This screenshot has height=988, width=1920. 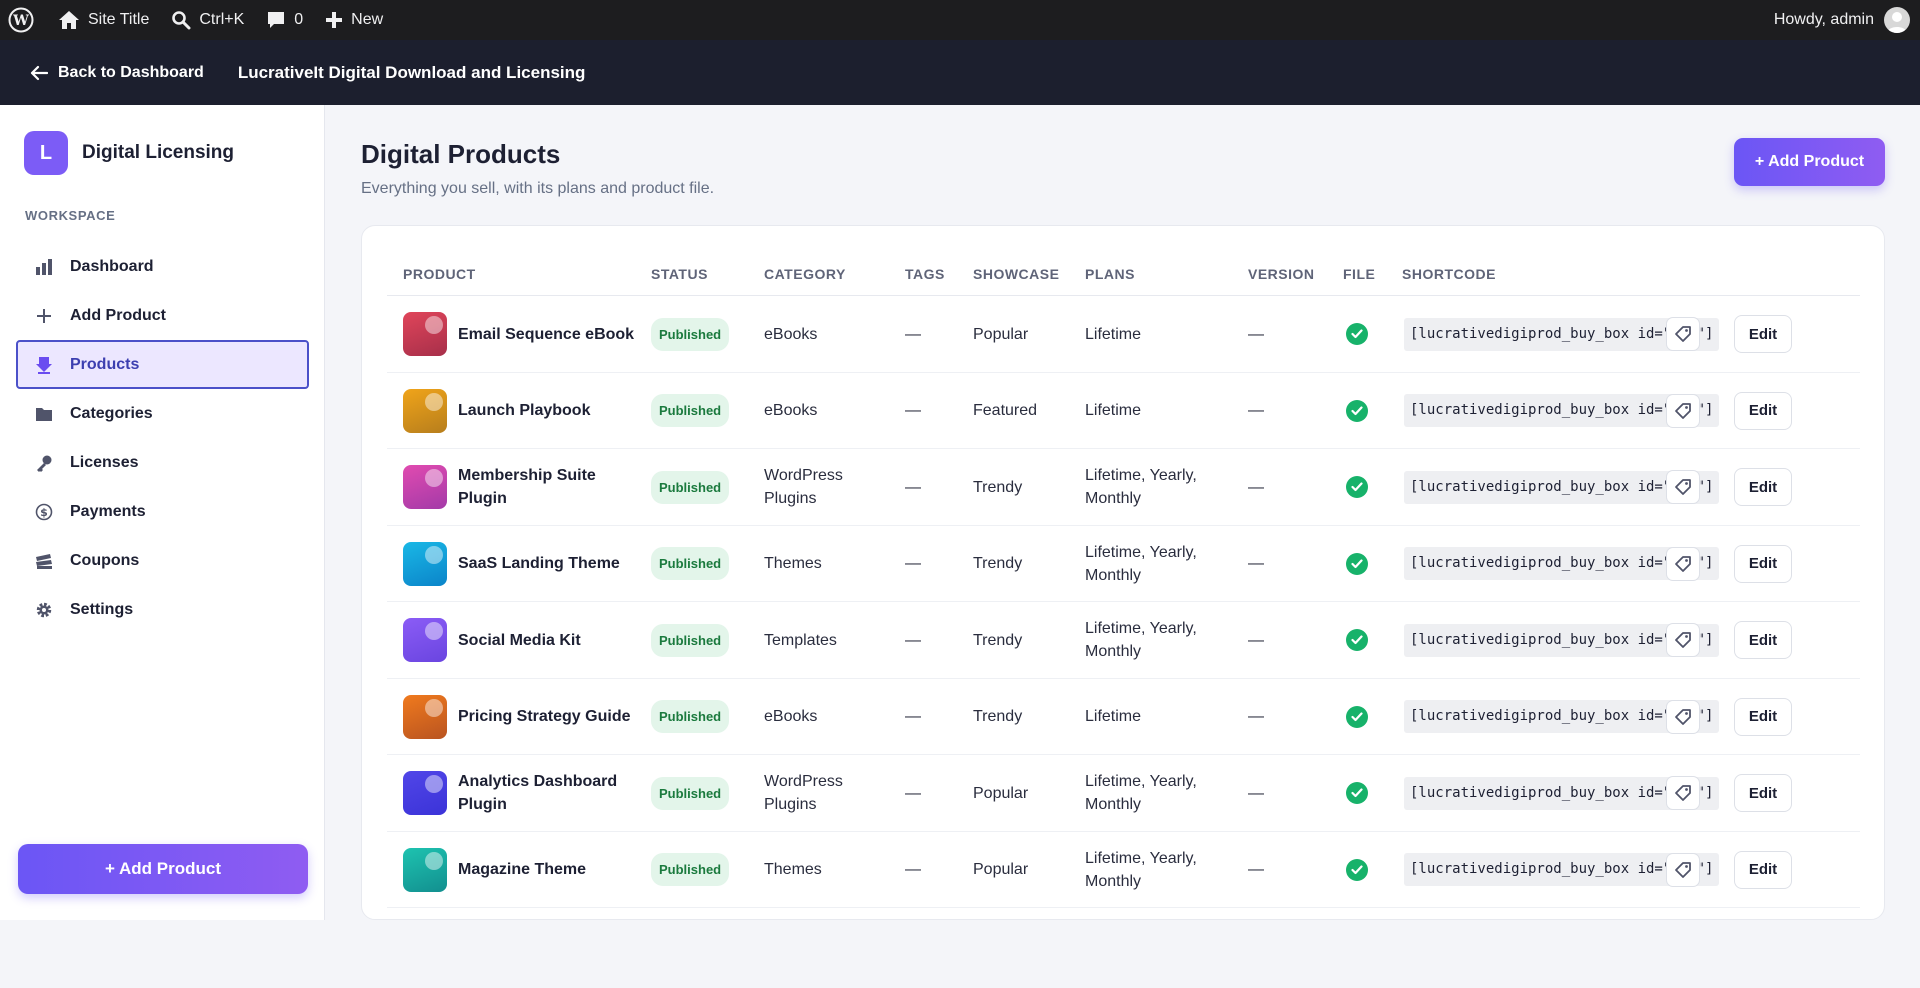 What do you see at coordinates (101, 20) in the screenshot?
I see `site-title-link: Site Title` at bounding box center [101, 20].